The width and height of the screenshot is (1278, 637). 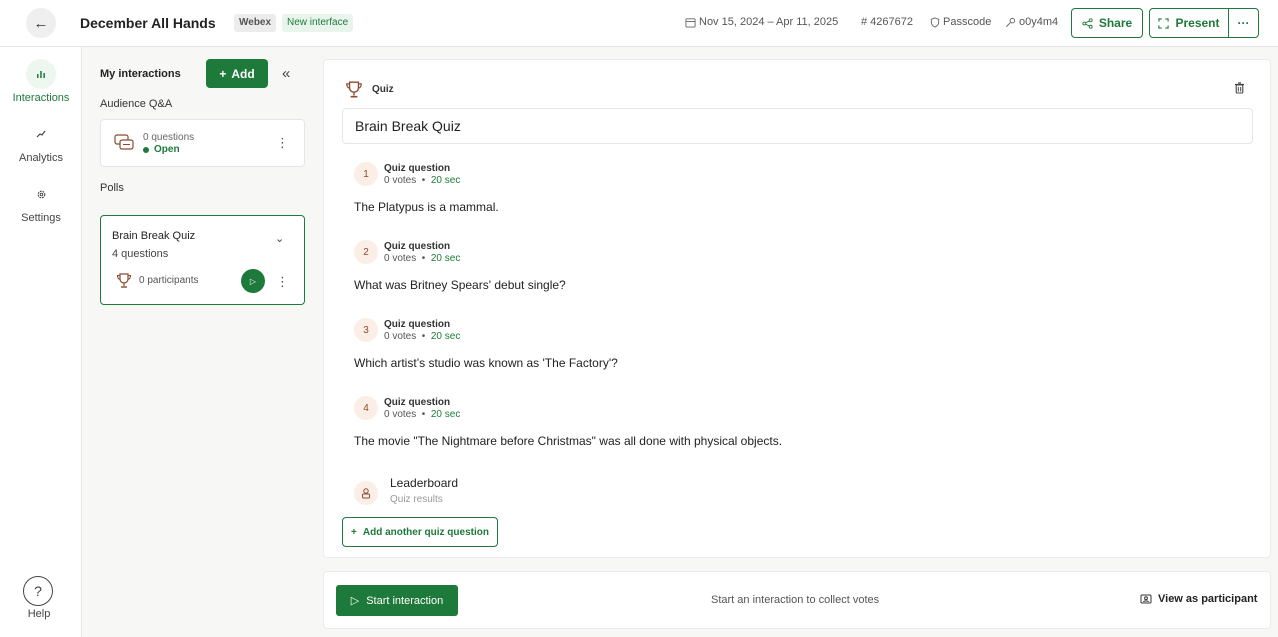 I want to click on status-dot-icon, so click(x=146, y=149).